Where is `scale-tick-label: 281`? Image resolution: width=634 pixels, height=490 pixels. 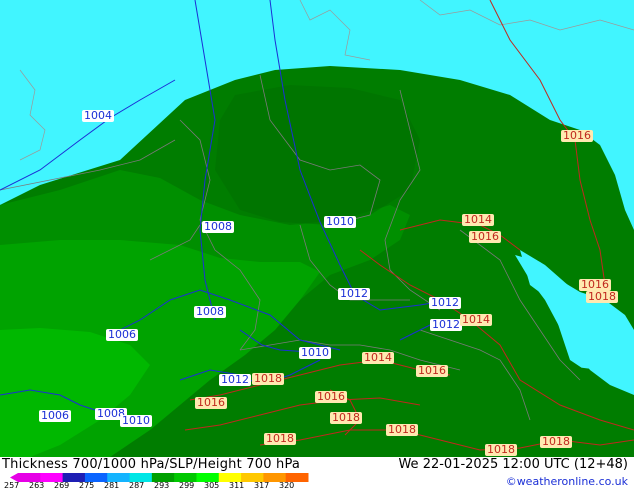
scale-tick-label: 281 is located at coordinates (112, 485).